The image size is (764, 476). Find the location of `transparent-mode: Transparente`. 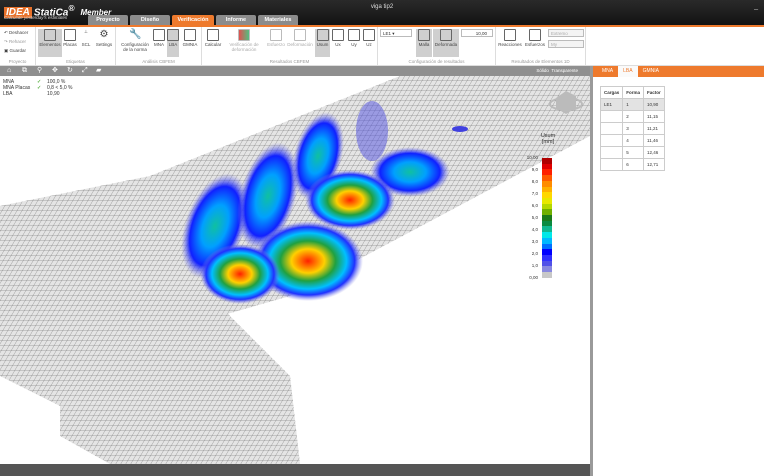

transparent-mode: Transparente is located at coordinates (564, 70).